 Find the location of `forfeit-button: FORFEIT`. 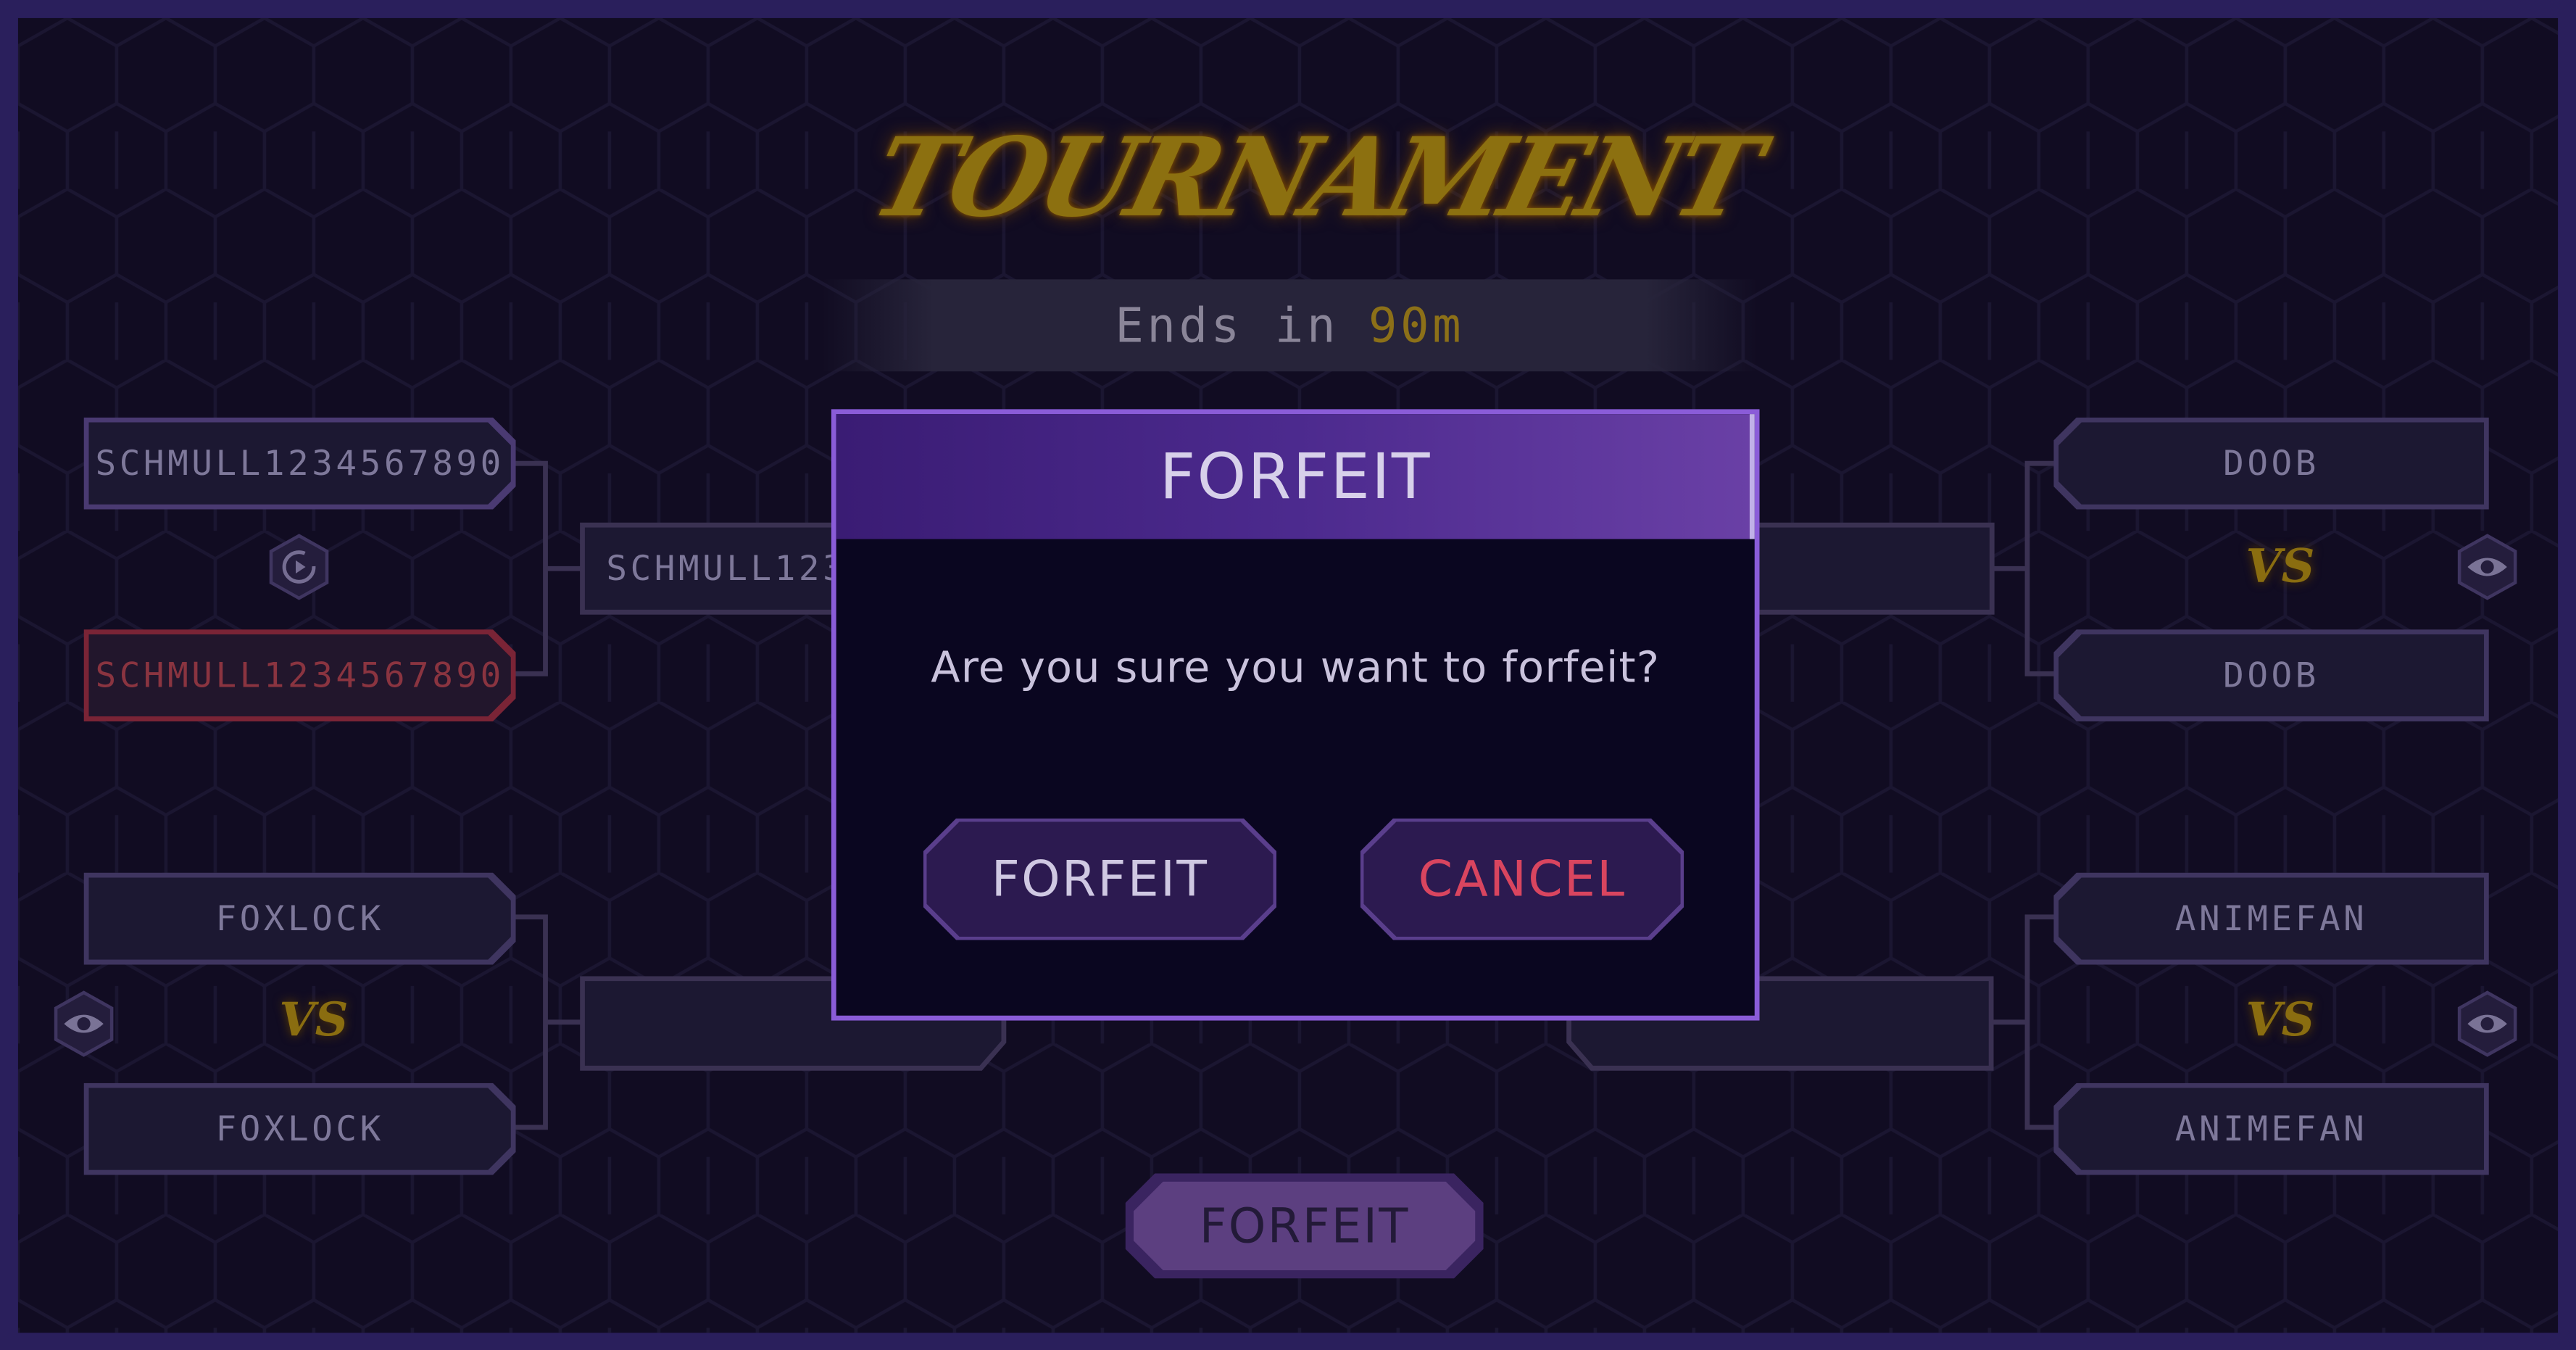

forfeit-button: FORFEIT is located at coordinates (1305, 1225).